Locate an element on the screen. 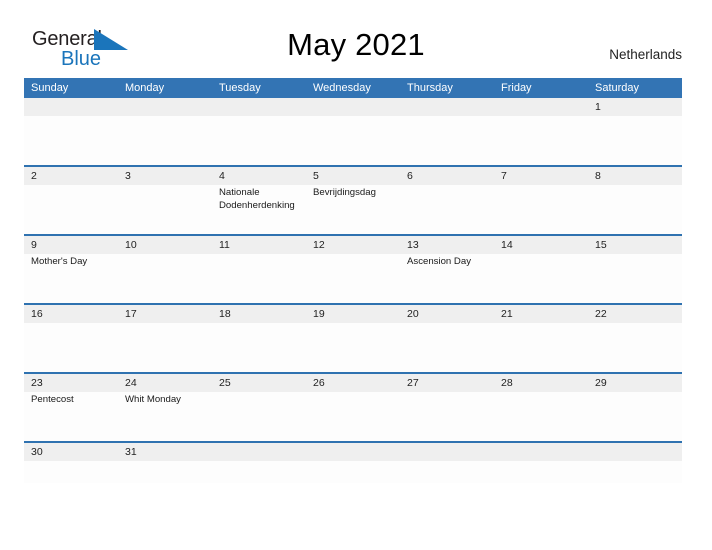 This screenshot has width=712, height=550. day-event: Whit Monday is located at coordinates (153, 399).